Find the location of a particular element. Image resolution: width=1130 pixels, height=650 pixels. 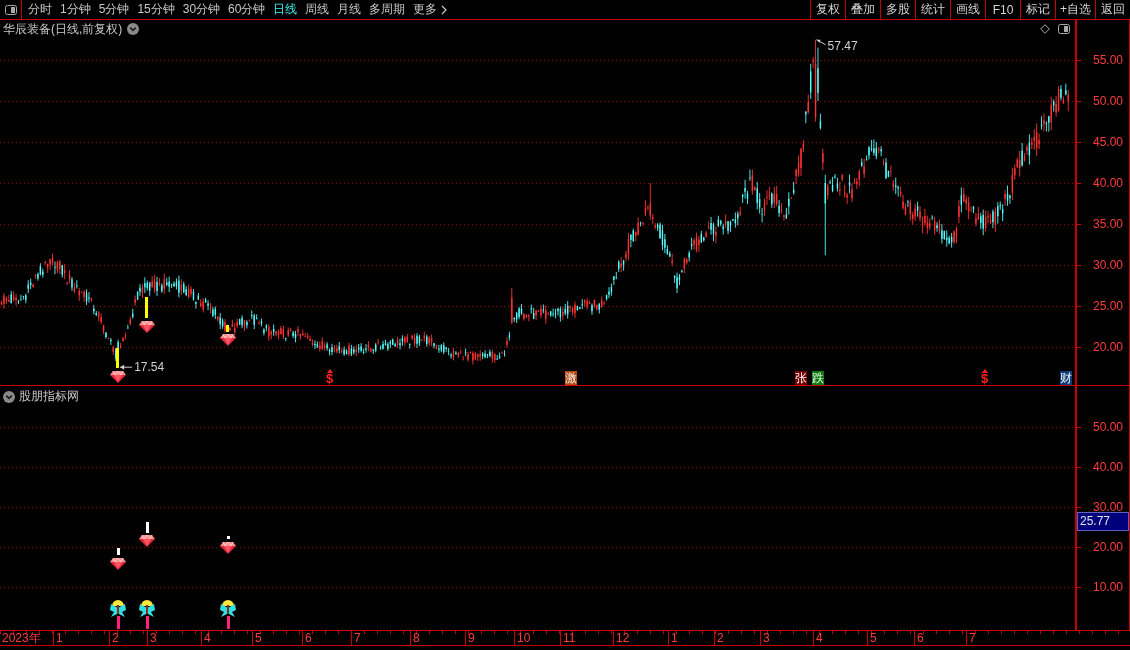

price-axis-label: 35.00 is located at coordinates (1107, 224).